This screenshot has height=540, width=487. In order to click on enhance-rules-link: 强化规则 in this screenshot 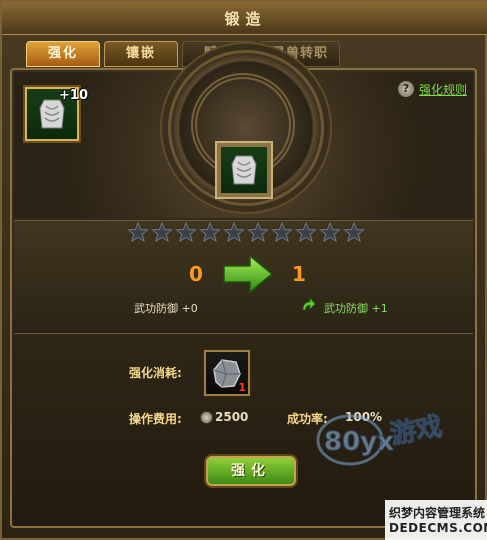, I will do `click(443, 89)`.